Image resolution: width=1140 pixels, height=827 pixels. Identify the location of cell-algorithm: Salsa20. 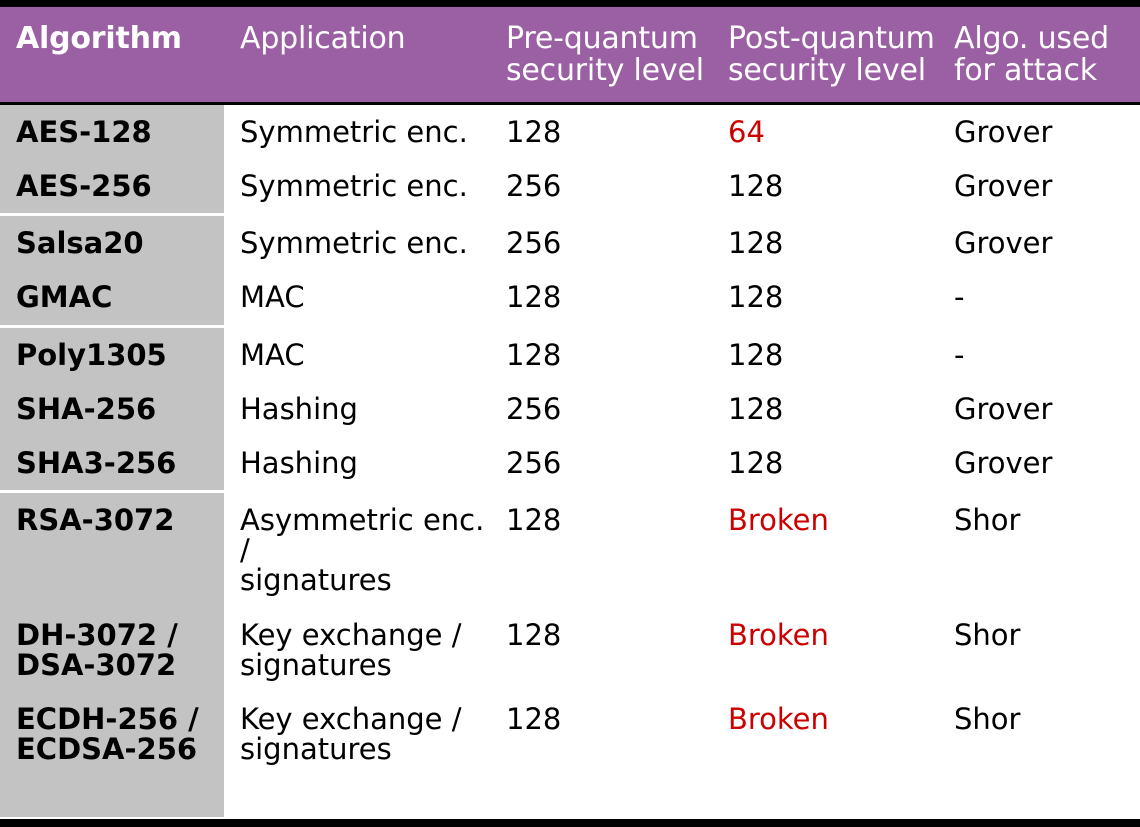
(80, 243).